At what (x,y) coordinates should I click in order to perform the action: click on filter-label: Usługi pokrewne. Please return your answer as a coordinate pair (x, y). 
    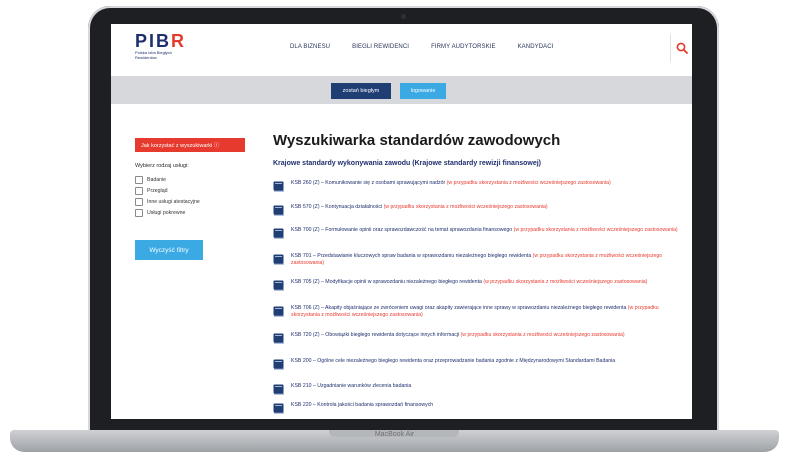
    Looking at the image, I should click on (166, 212).